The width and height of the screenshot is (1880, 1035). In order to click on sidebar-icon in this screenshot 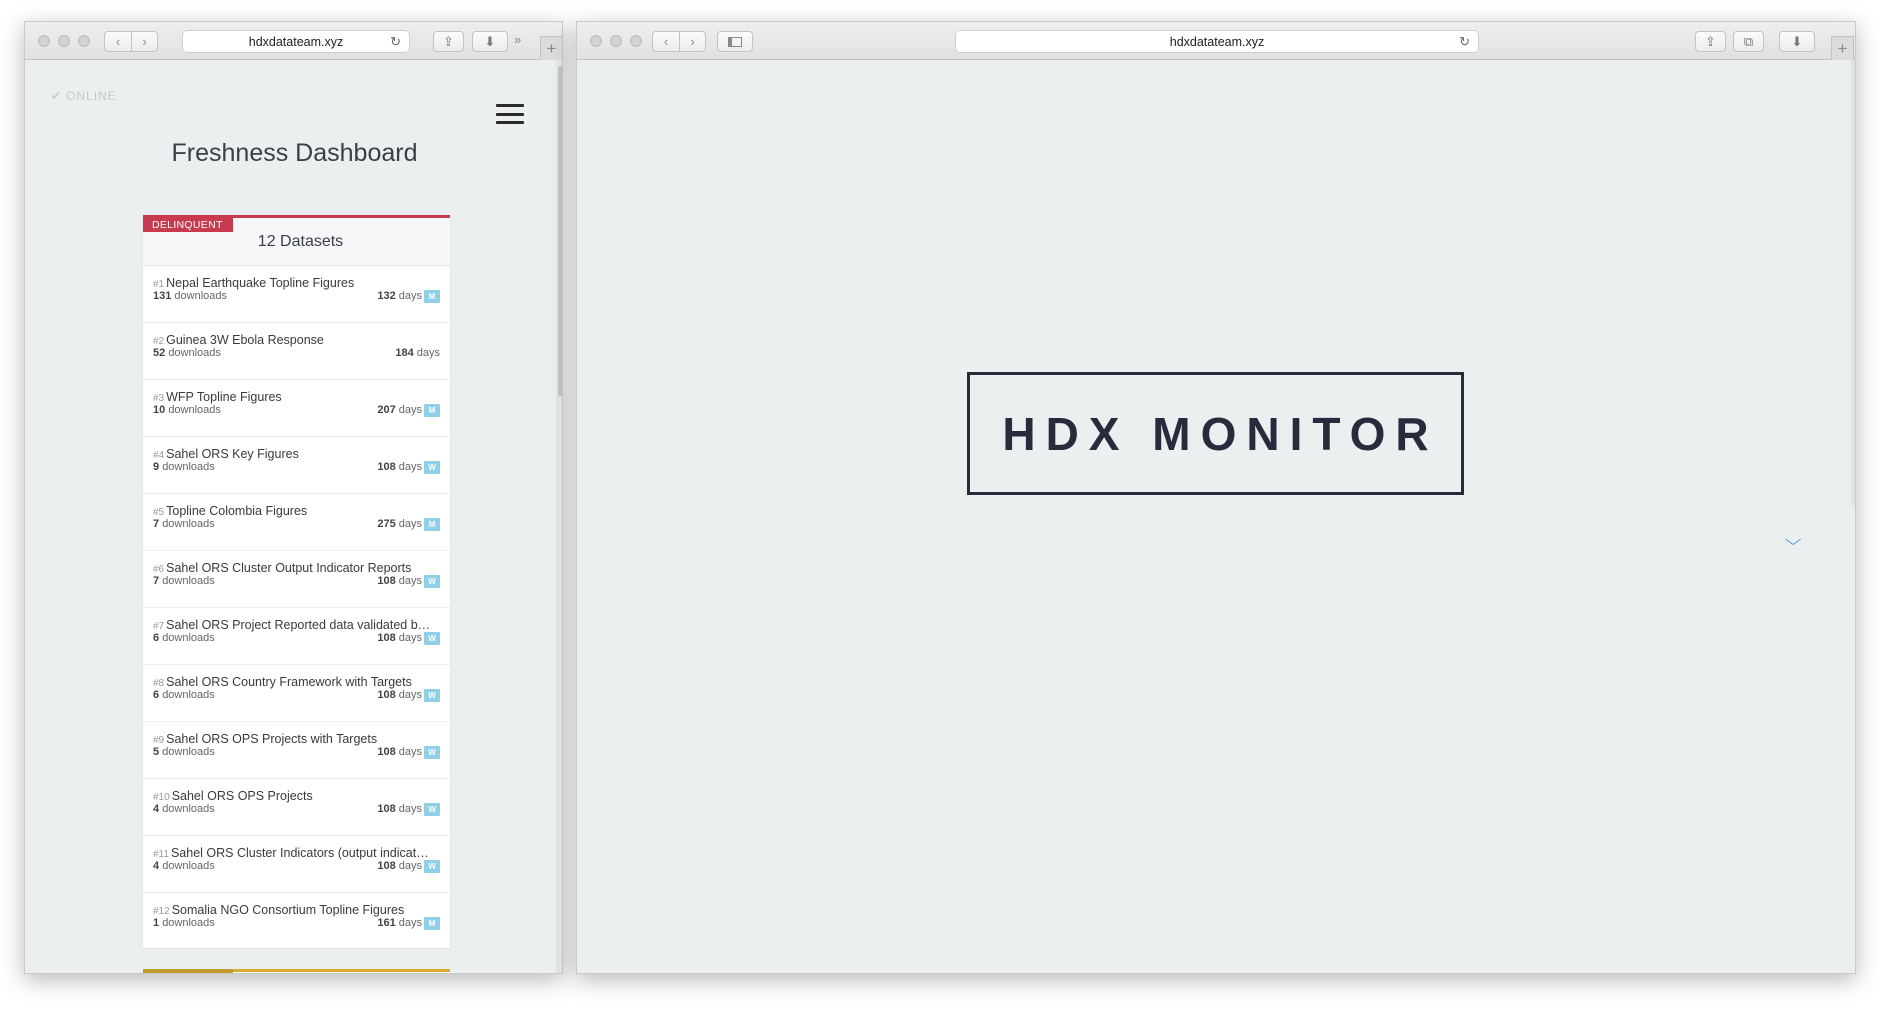, I will do `click(735, 41)`.